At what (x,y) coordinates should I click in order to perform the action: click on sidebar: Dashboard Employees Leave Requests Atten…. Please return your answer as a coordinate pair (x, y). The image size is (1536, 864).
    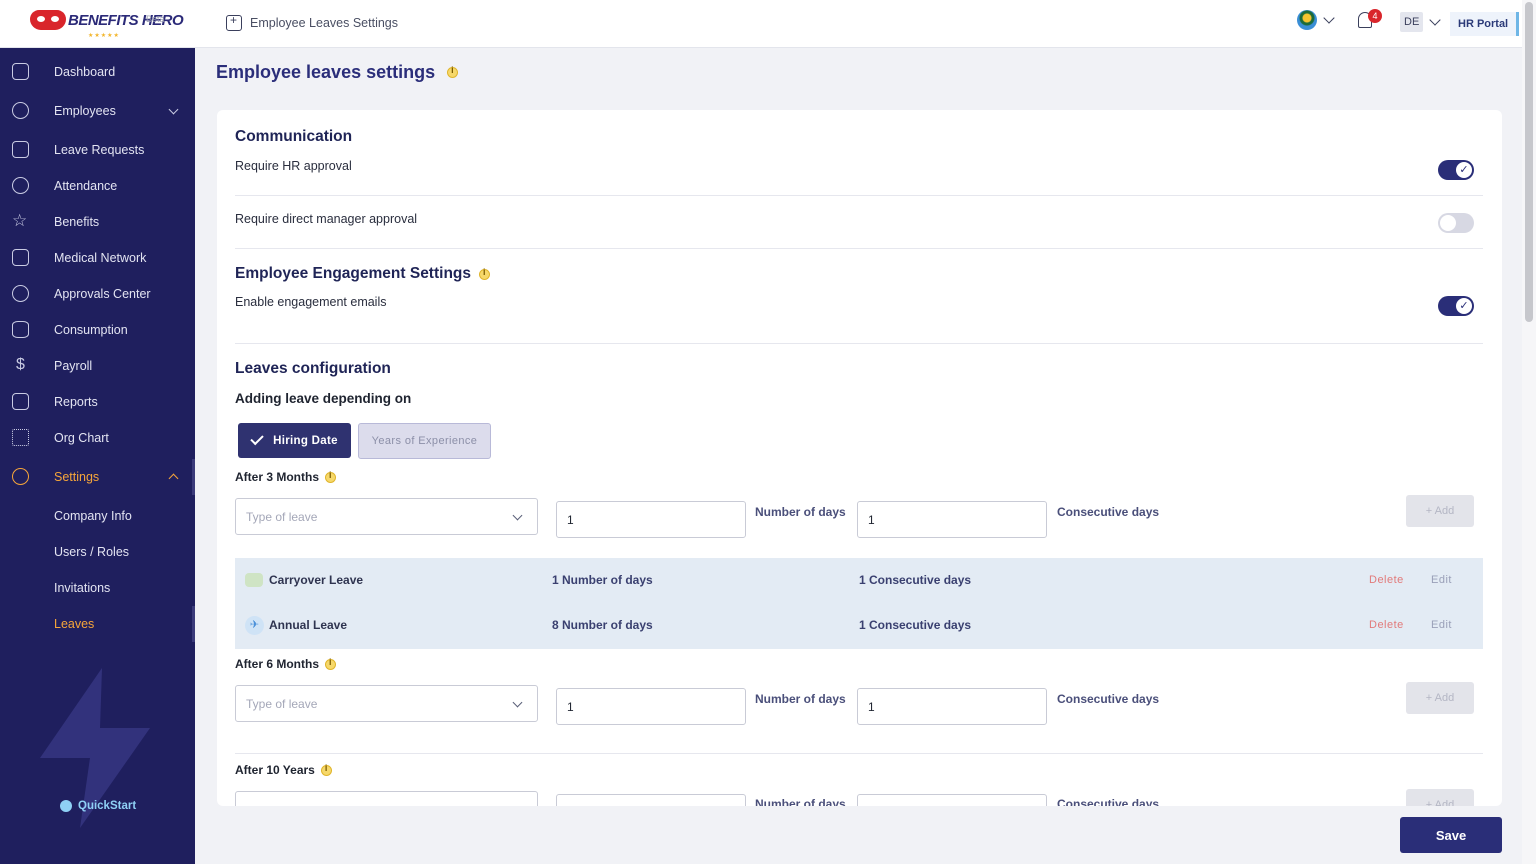
    Looking at the image, I should click on (97, 456).